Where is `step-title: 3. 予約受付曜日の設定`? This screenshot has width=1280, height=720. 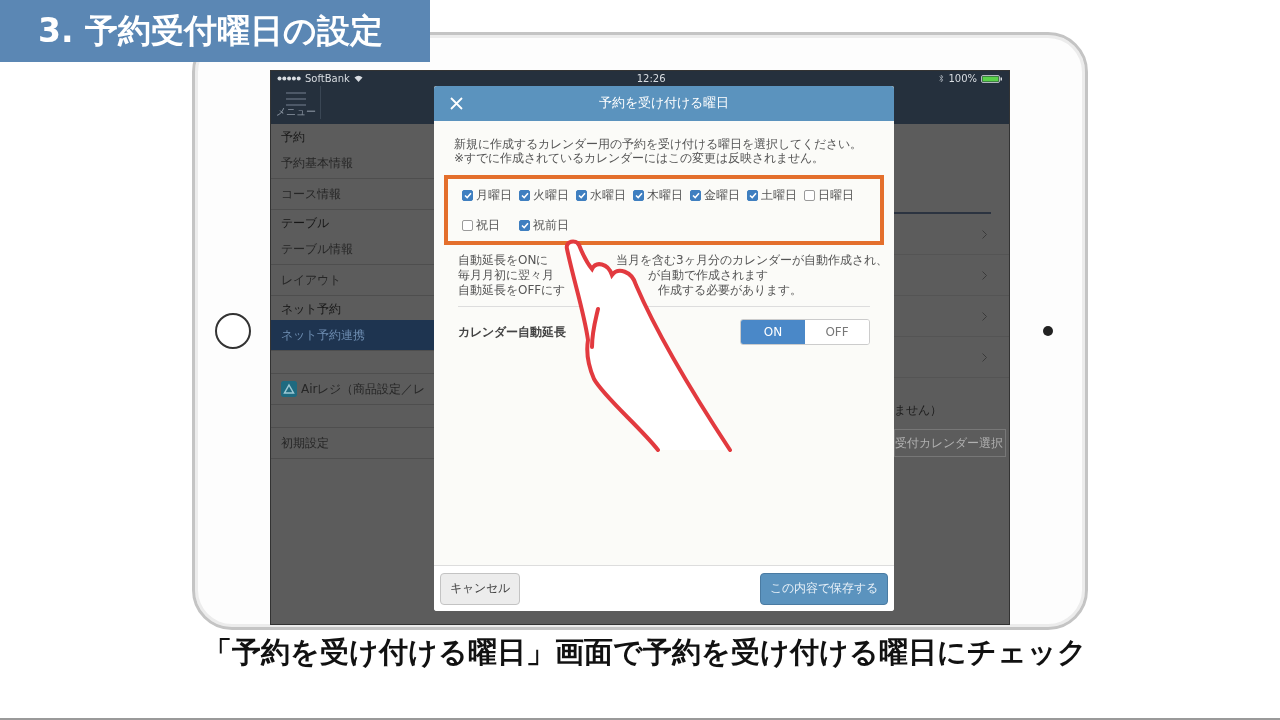
step-title: 3. 予約受付曜日の設定 is located at coordinates (215, 31).